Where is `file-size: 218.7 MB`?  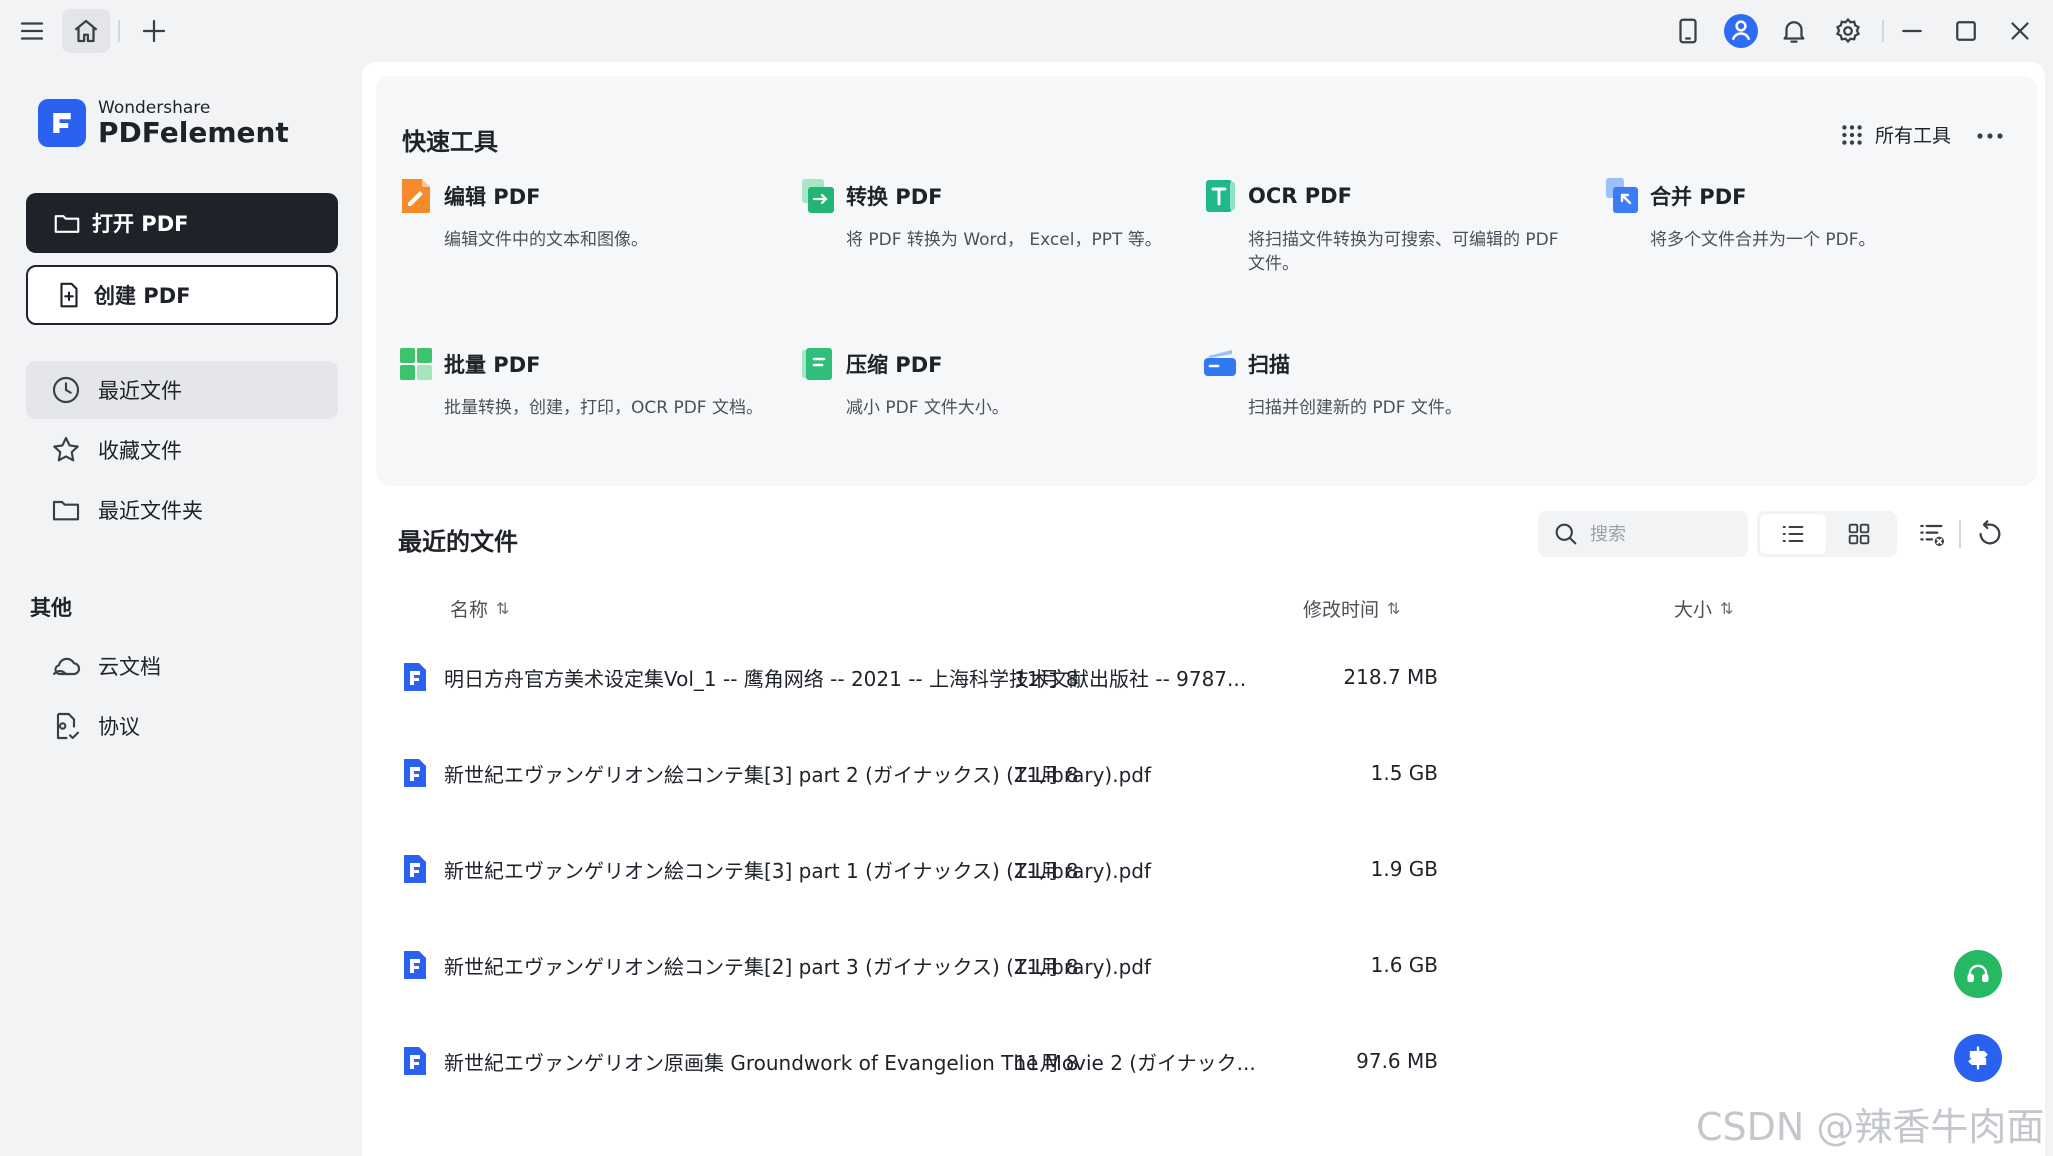 file-size: 218.7 MB is located at coordinates (1390, 677).